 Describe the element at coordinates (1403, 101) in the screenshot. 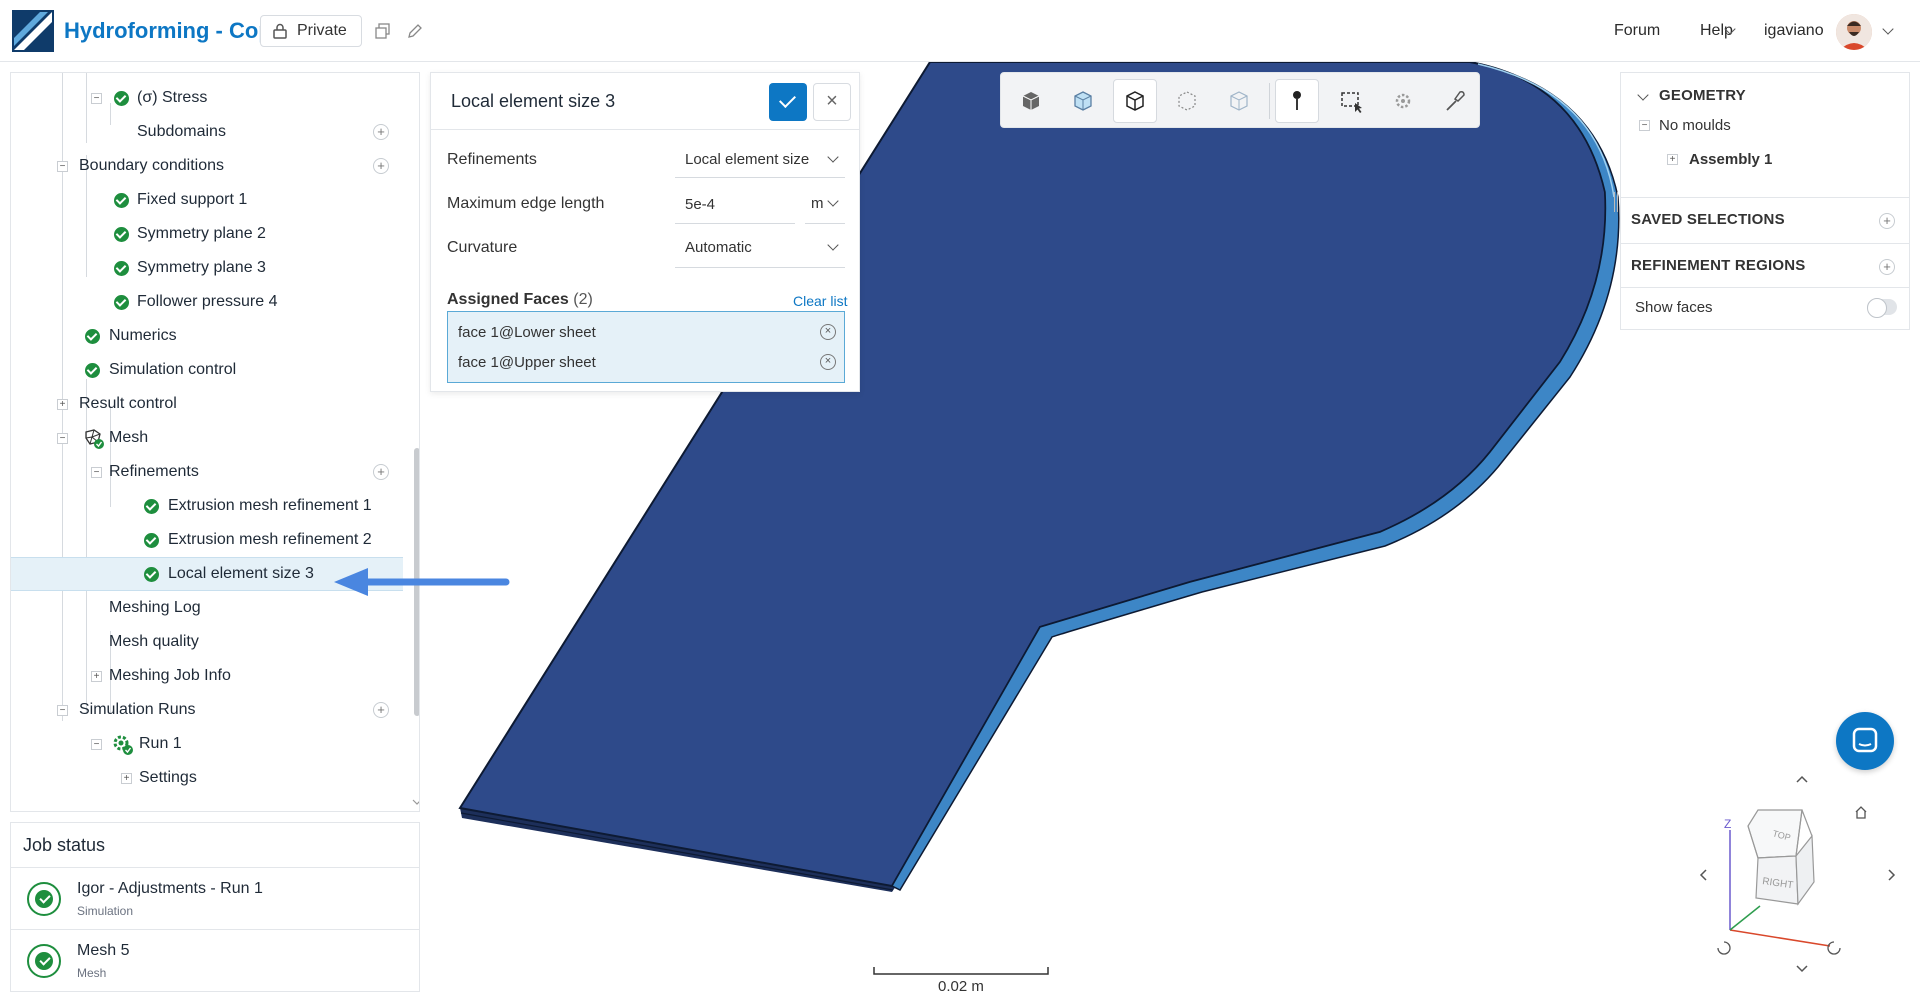

I see `mesh-clip-button` at that location.